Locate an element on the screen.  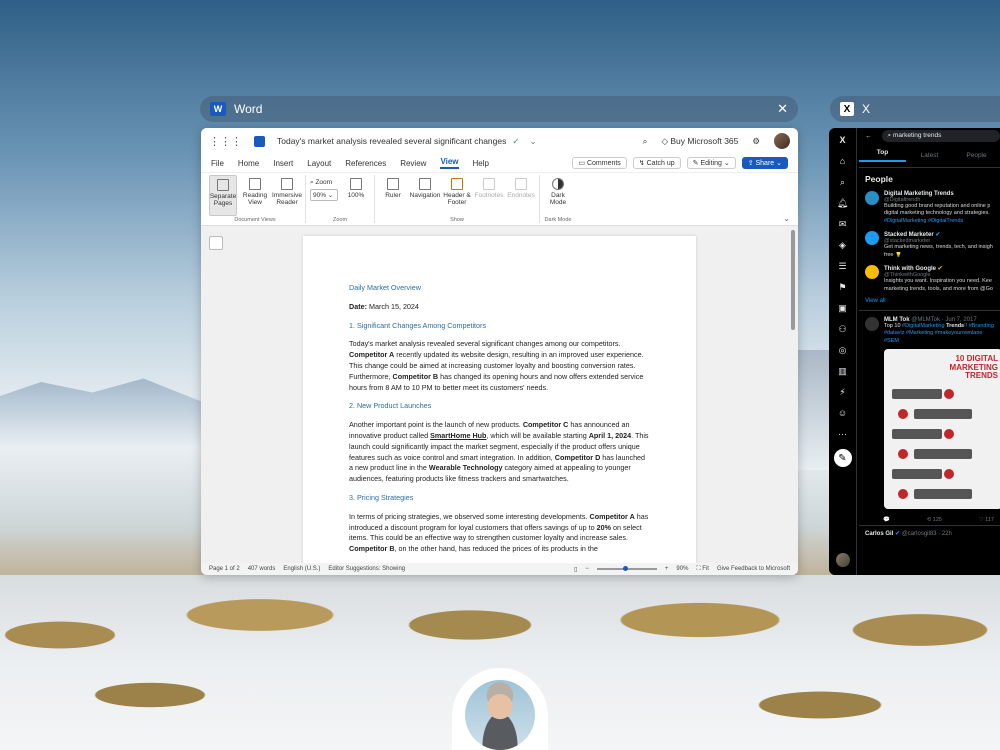
tab-top: Top is located at coordinates (882, 155).